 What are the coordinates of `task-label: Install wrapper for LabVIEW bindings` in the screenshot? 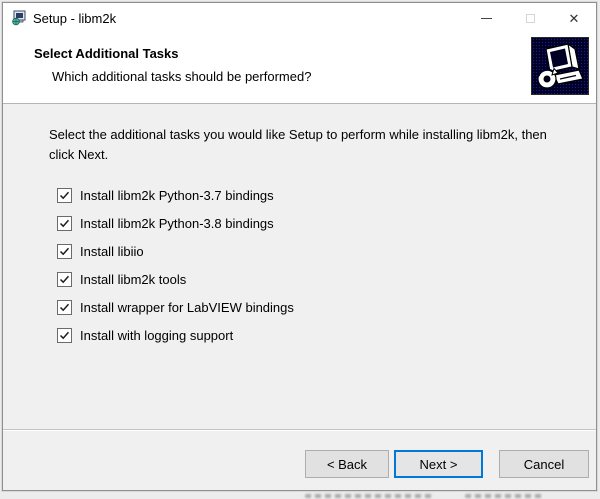 It's located at (187, 307).